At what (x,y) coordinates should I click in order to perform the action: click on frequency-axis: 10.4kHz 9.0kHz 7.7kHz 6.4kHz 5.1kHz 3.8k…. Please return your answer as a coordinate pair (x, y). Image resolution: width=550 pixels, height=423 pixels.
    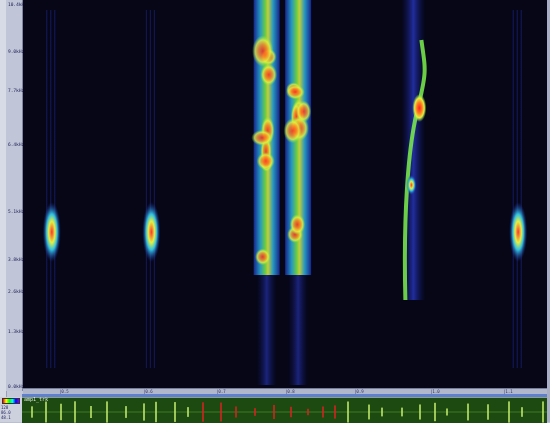
    Looking at the image, I should click on (16, 195).